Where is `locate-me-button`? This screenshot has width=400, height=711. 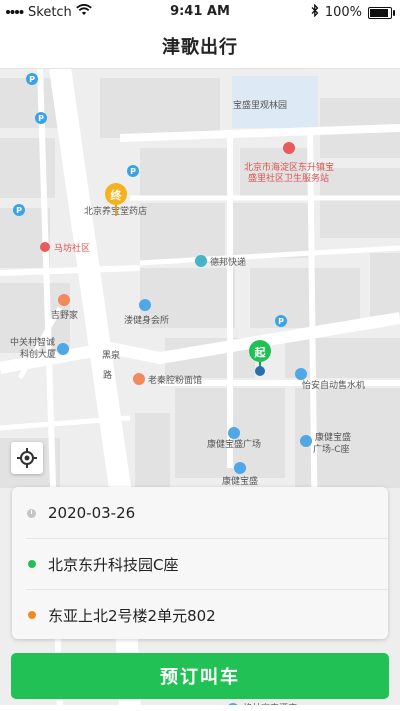
locate-me-button is located at coordinates (27, 458).